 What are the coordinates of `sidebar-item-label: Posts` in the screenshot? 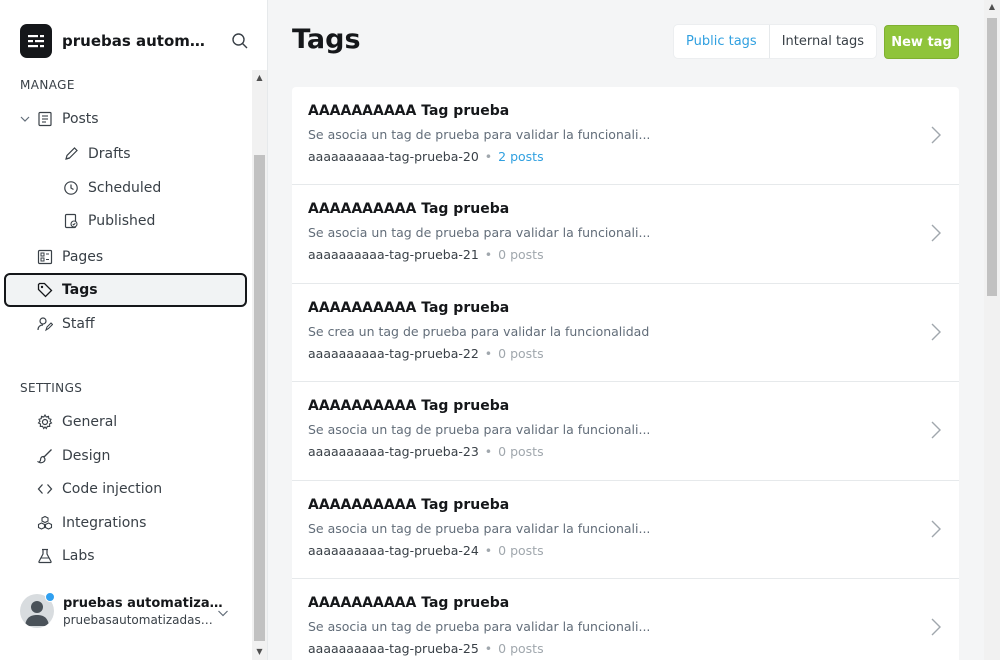 It's located at (80, 119).